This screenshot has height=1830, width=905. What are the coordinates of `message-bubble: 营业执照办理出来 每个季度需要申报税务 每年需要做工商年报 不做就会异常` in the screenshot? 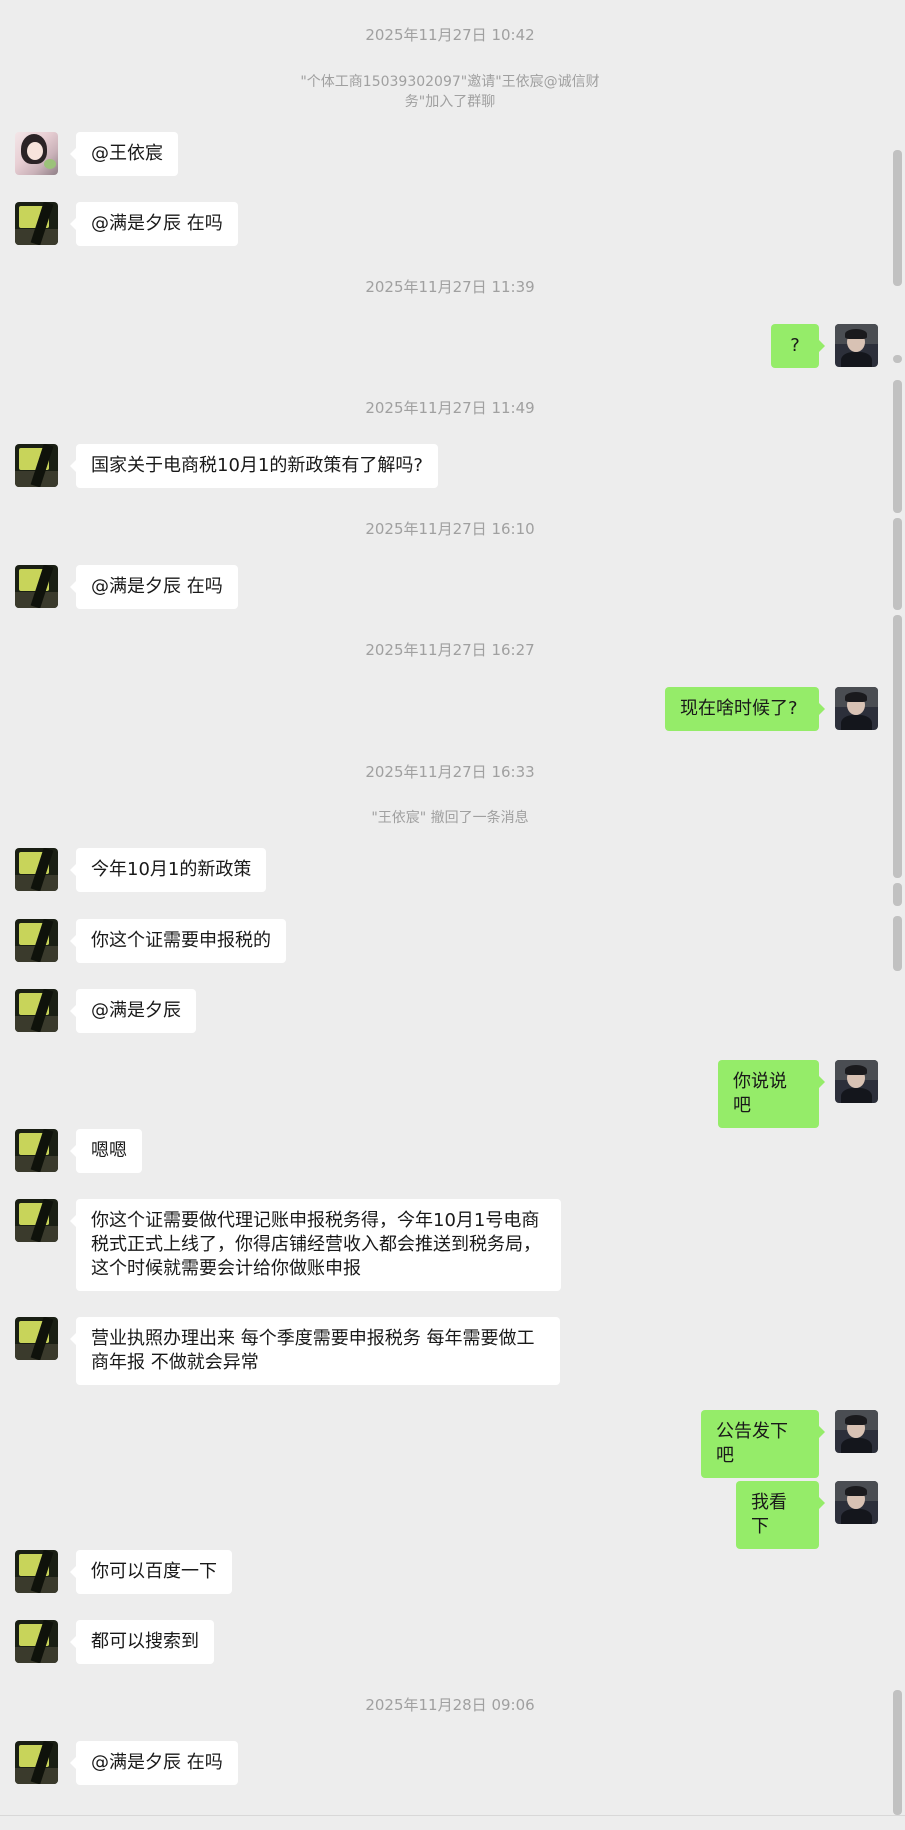 It's located at (315, 1351).